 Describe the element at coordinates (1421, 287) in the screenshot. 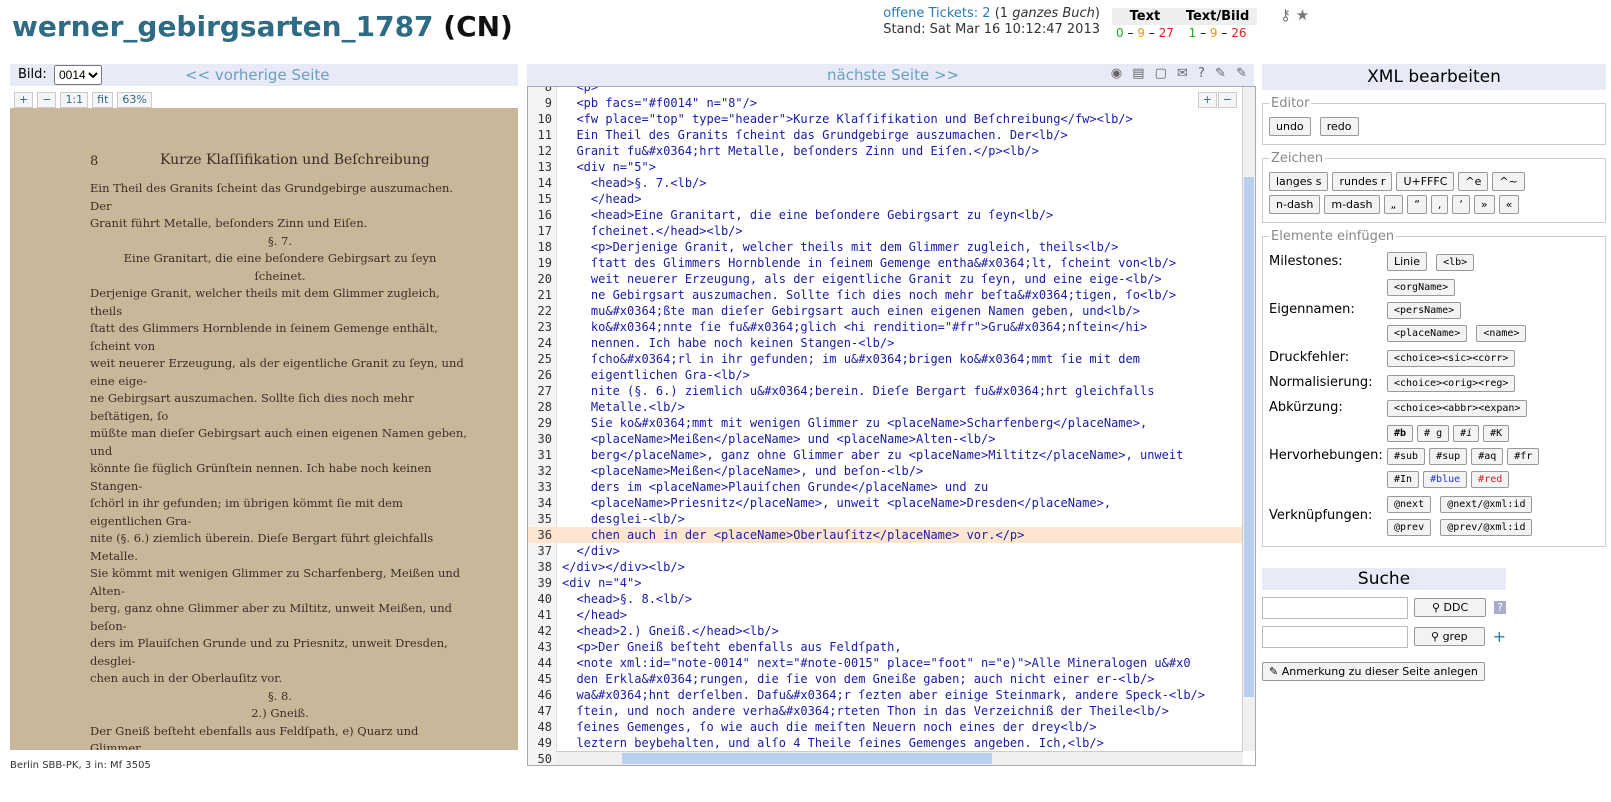

I see `orgname-button: <orgName>` at that location.